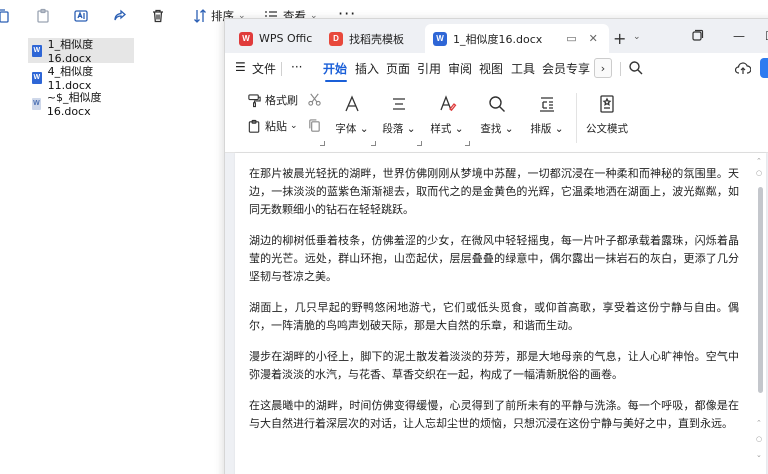  I want to click on menu-references: 引用, so click(429, 68).